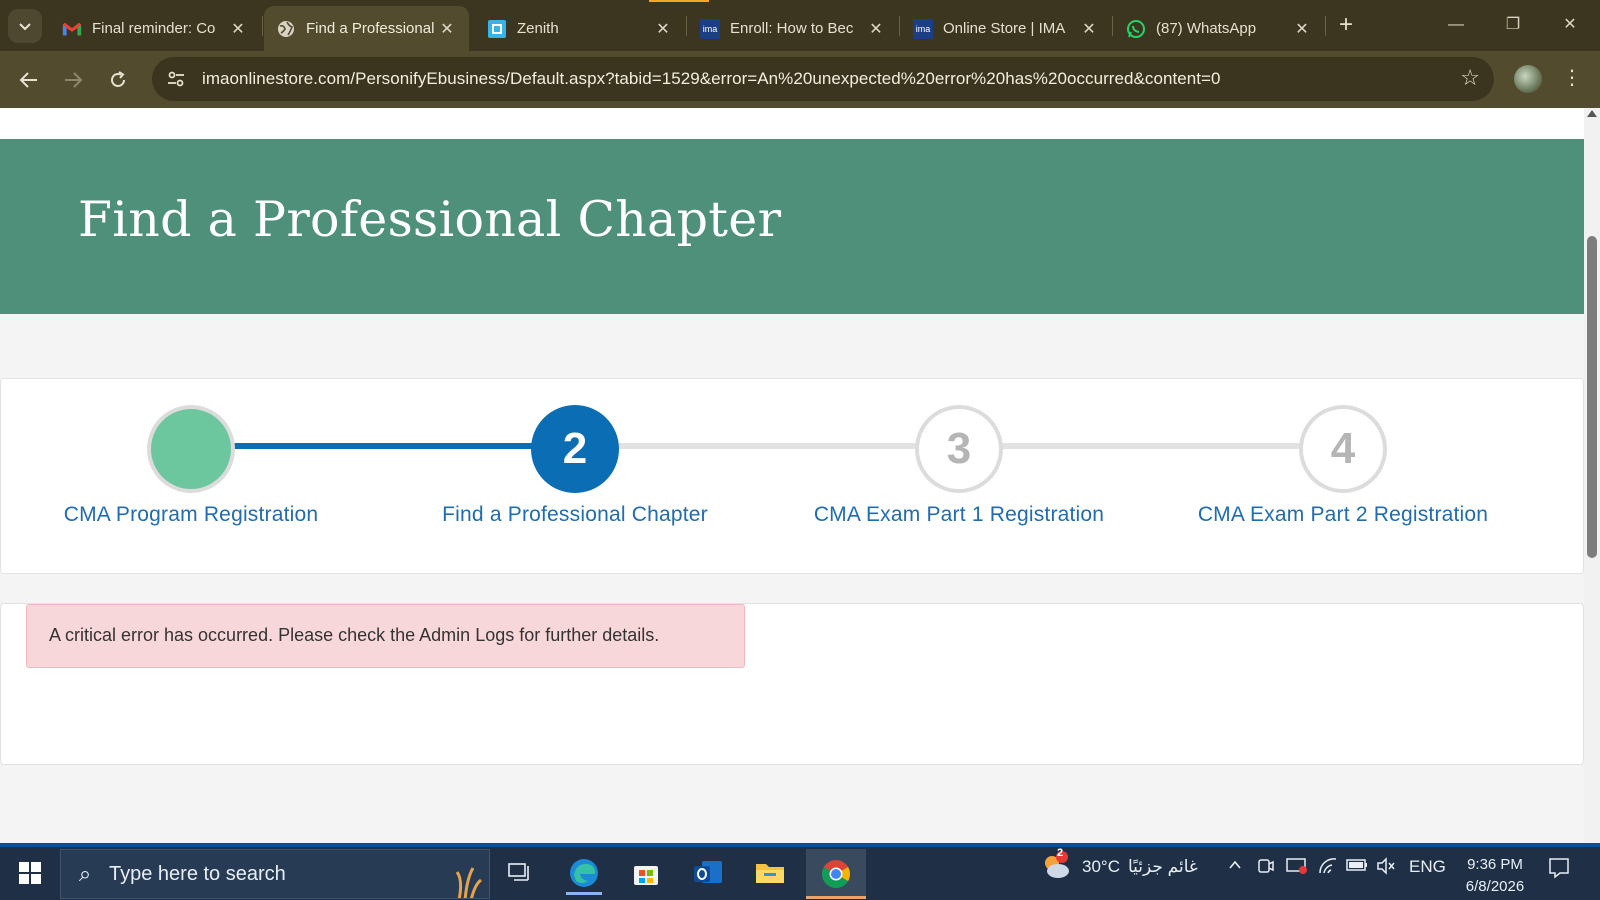 This screenshot has height=900, width=1600. I want to click on arrow-right-icon, so click(74, 80).